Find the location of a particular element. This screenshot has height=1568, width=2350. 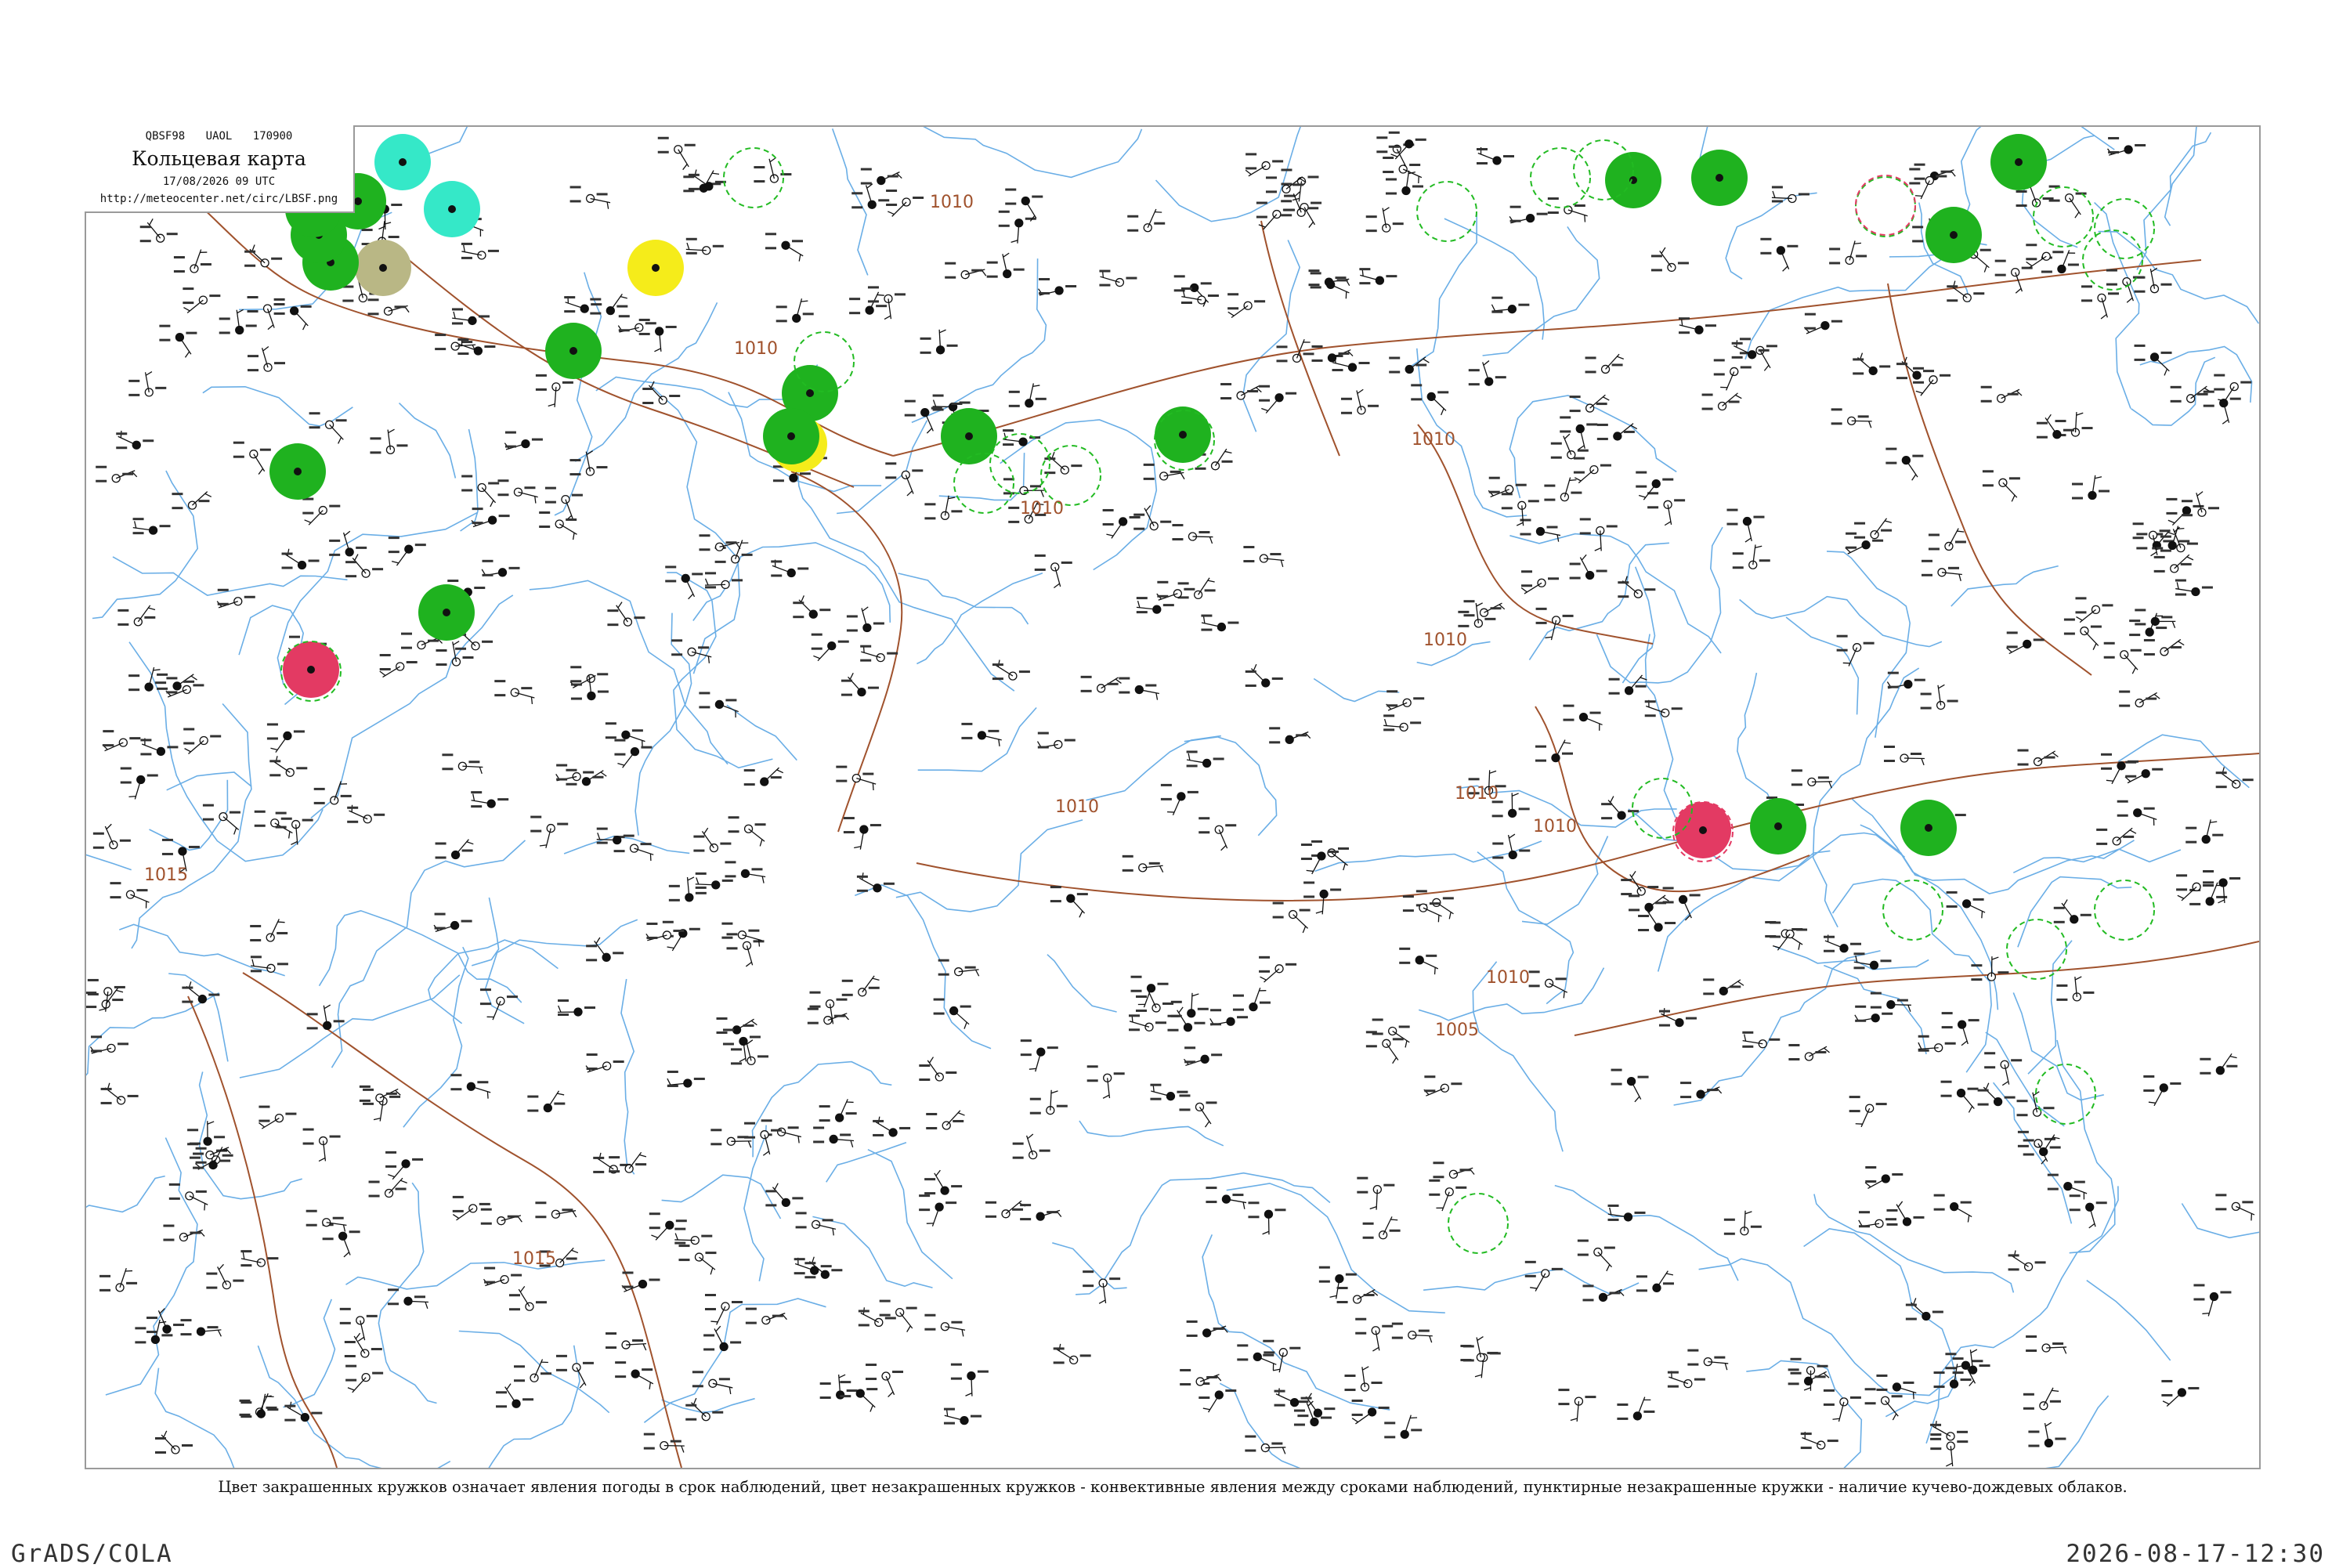

river-line is located at coordinates (2022, 1314).